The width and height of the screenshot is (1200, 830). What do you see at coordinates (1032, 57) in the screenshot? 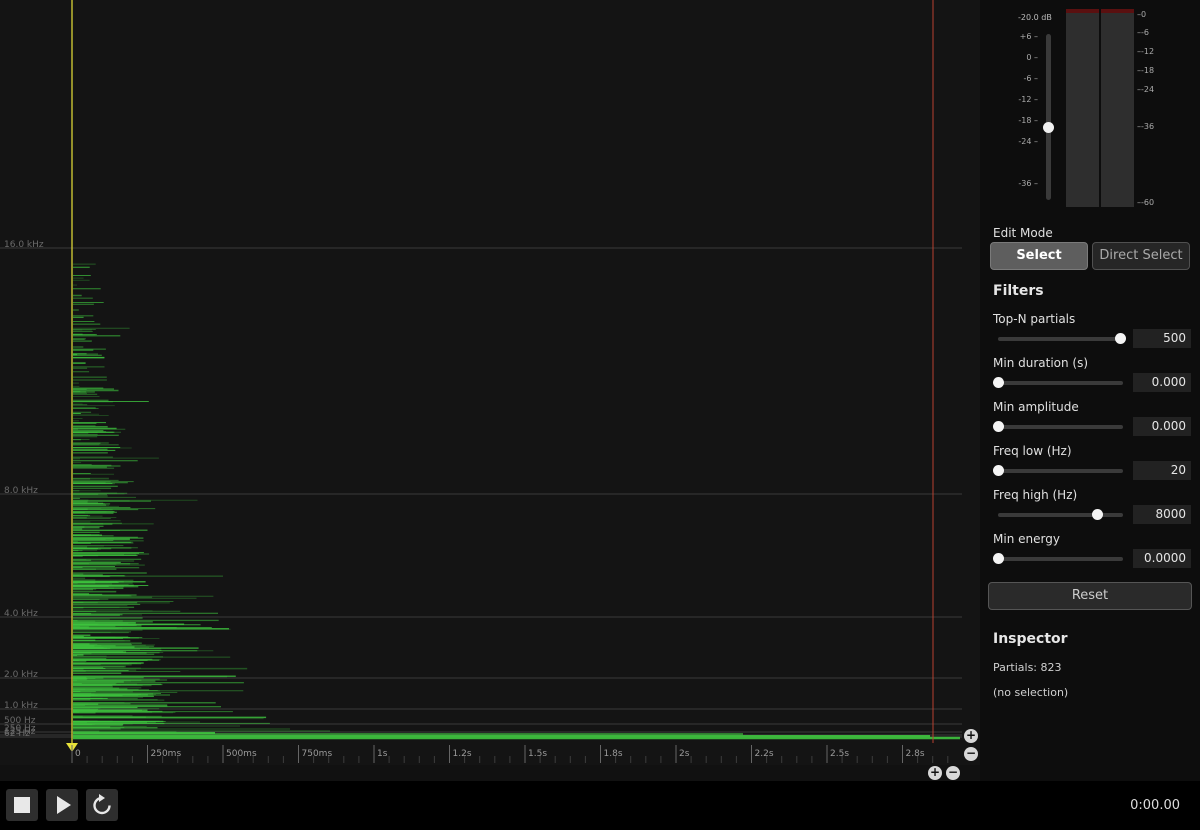
I see `fader-scale-label: 0 –` at bounding box center [1032, 57].